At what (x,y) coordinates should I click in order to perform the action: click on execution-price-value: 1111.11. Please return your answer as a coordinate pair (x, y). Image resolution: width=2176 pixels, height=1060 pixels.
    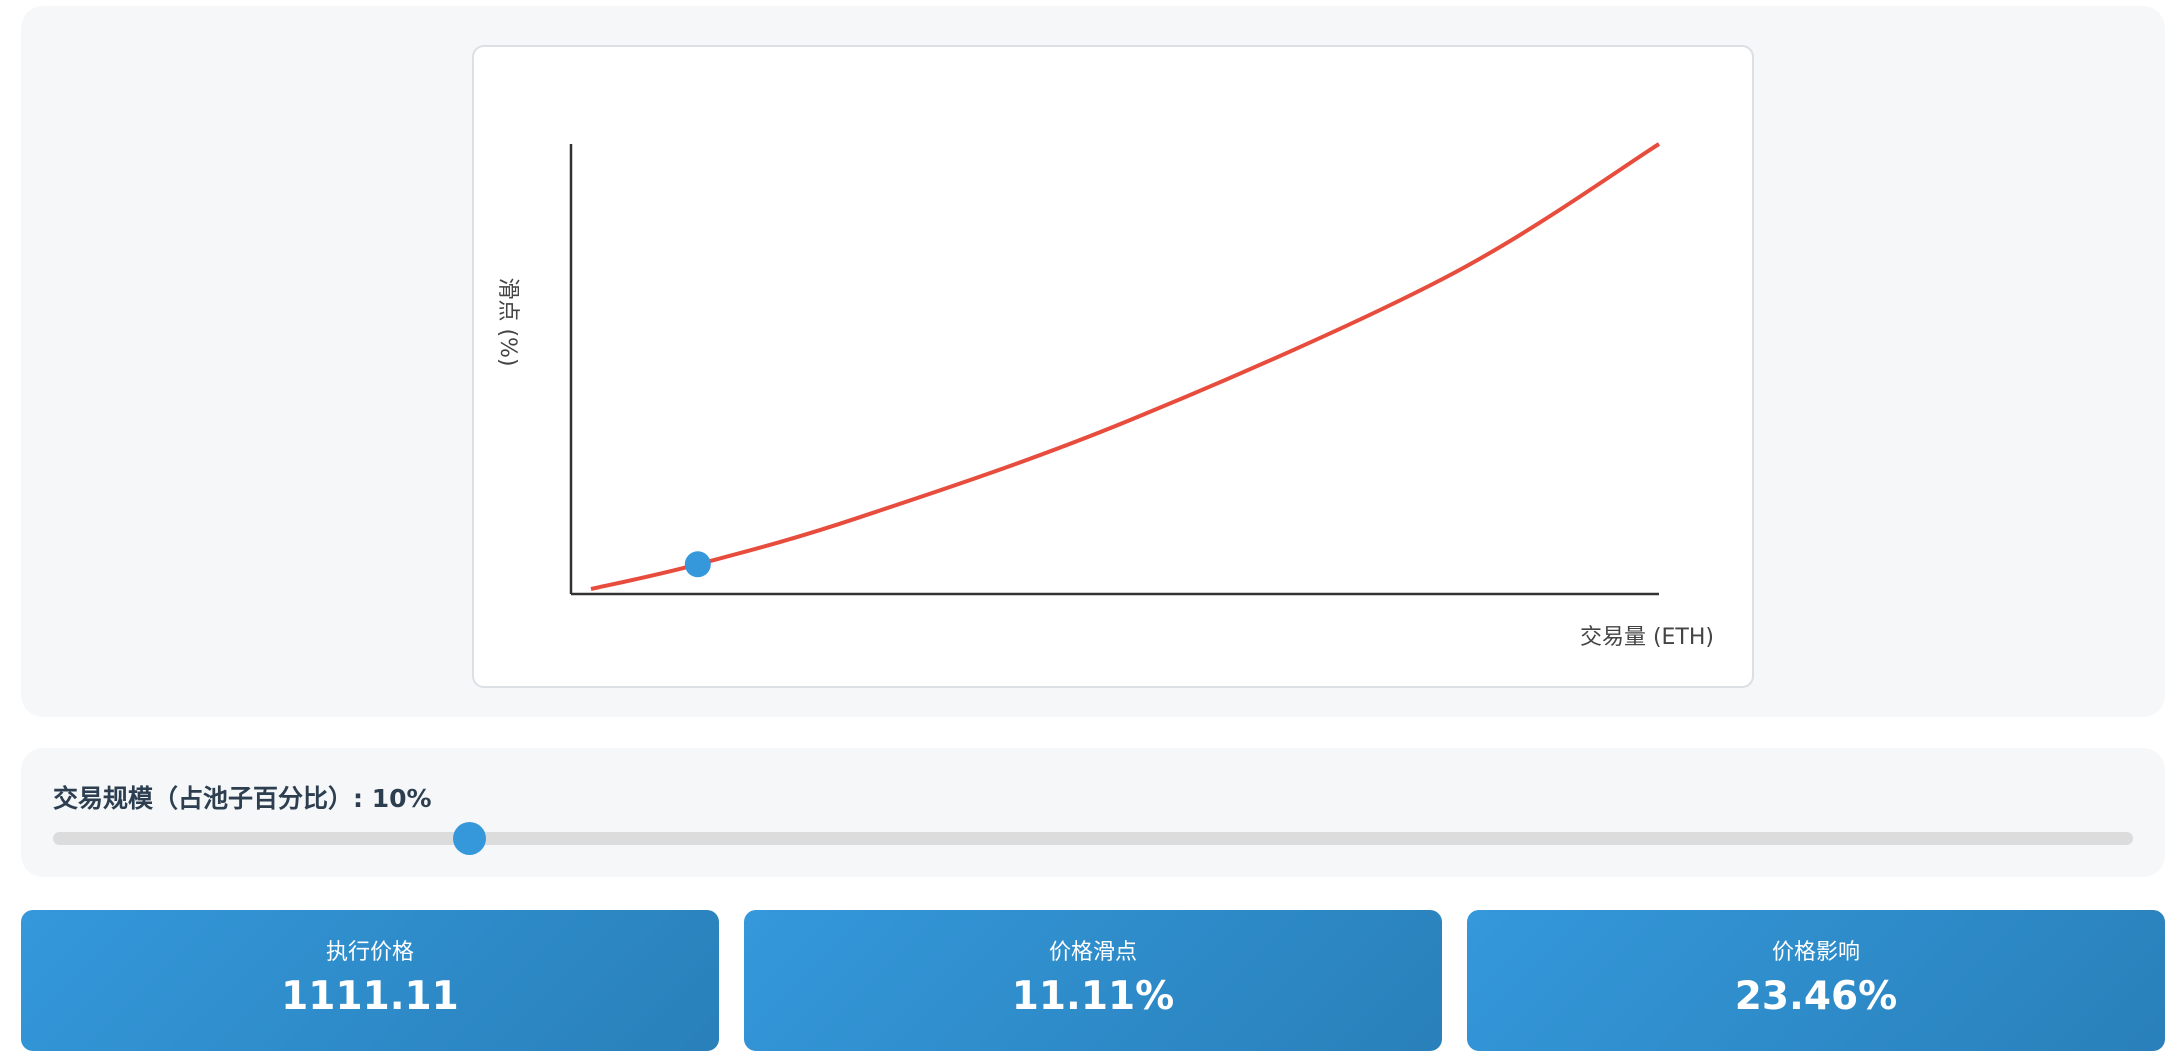
    Looking at the image, I should click on (370, 996).